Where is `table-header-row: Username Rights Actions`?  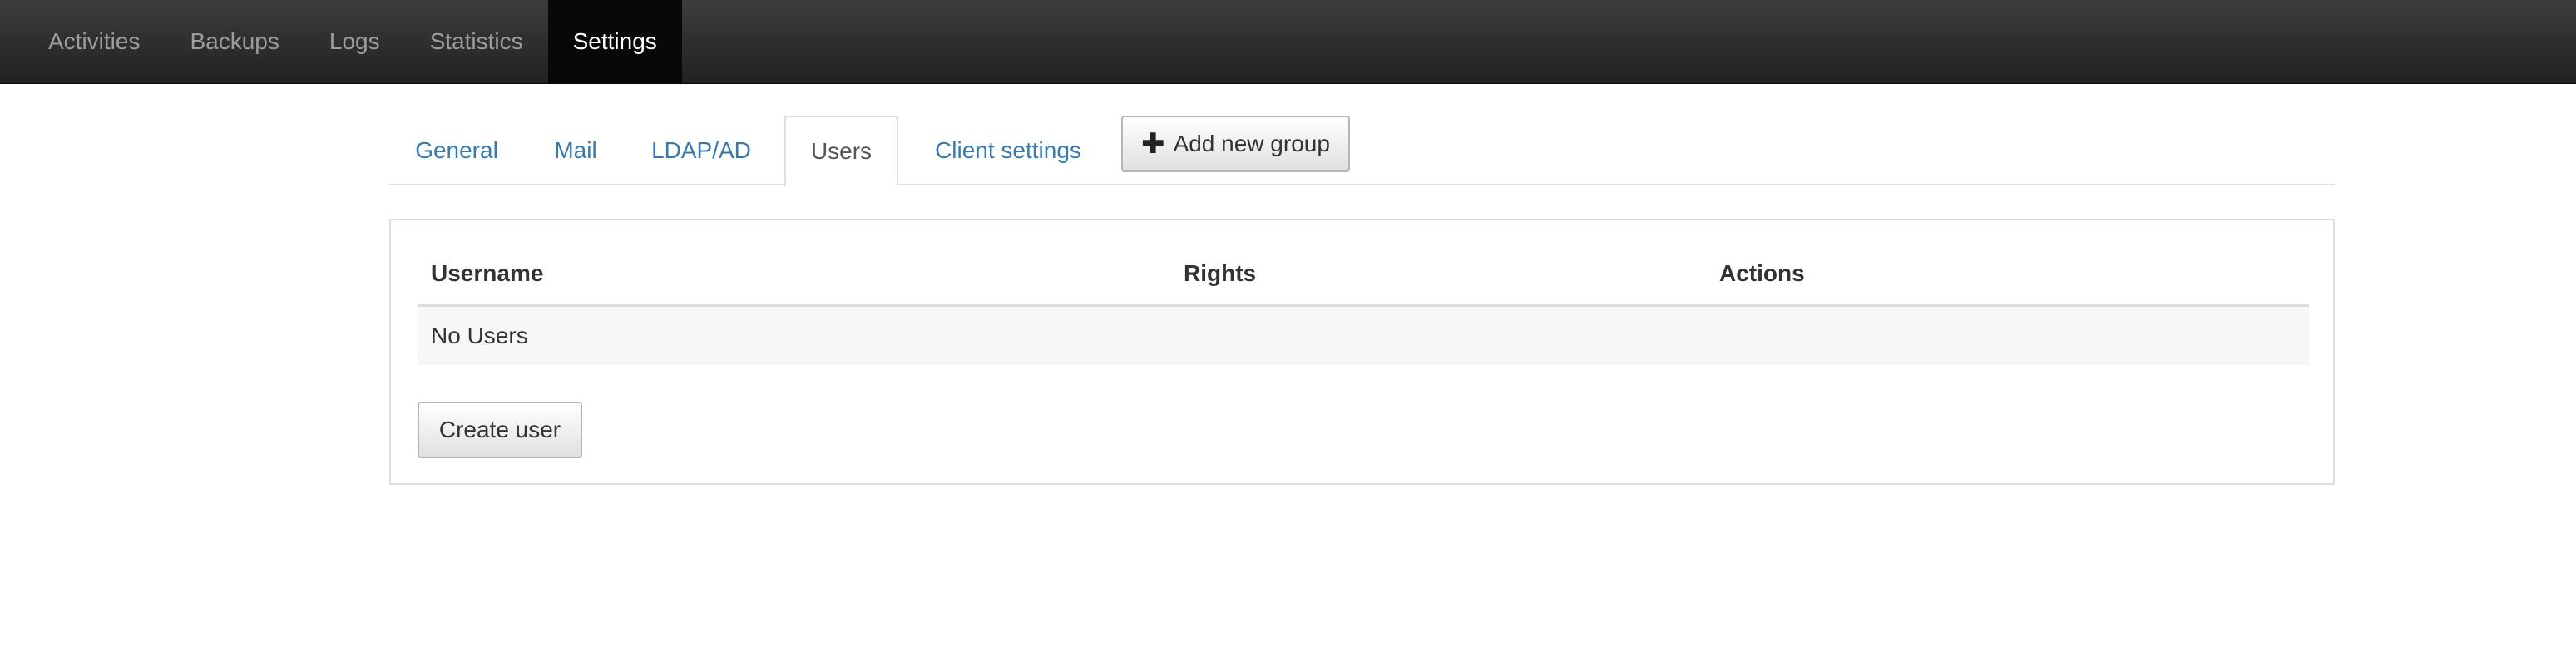 table-header-row: Username Rights Actions is located at coordinates (1363, 275).